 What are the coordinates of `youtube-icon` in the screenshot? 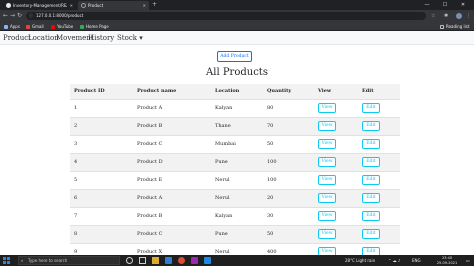 It's located at (53, 26).